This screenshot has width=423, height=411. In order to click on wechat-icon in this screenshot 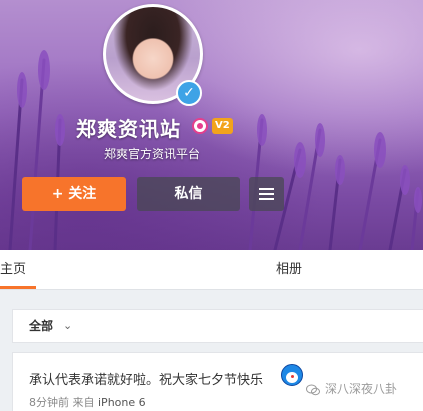, I will do `click(313, 390)`.